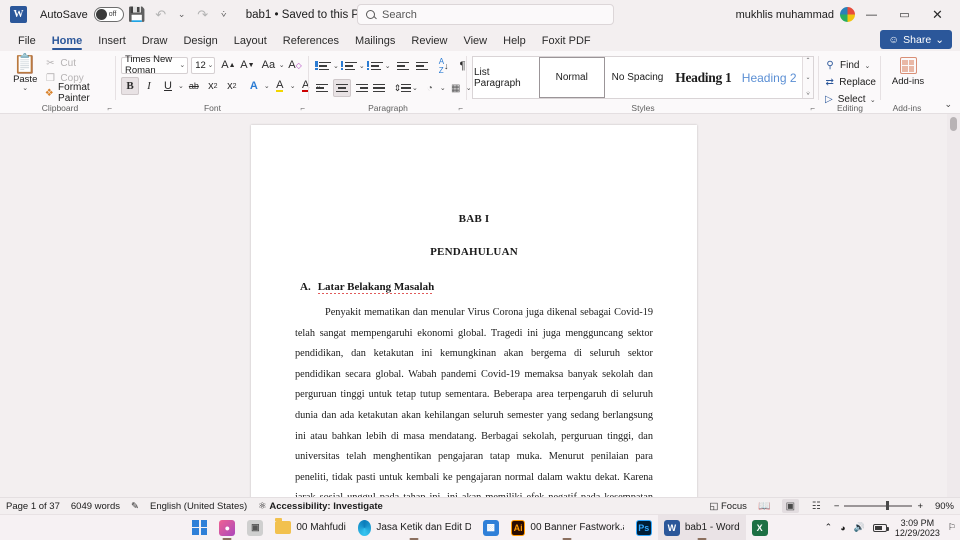  Describe the element at coordinates (168, 86) in the screenshot. I see `underline-button: U` at that location.